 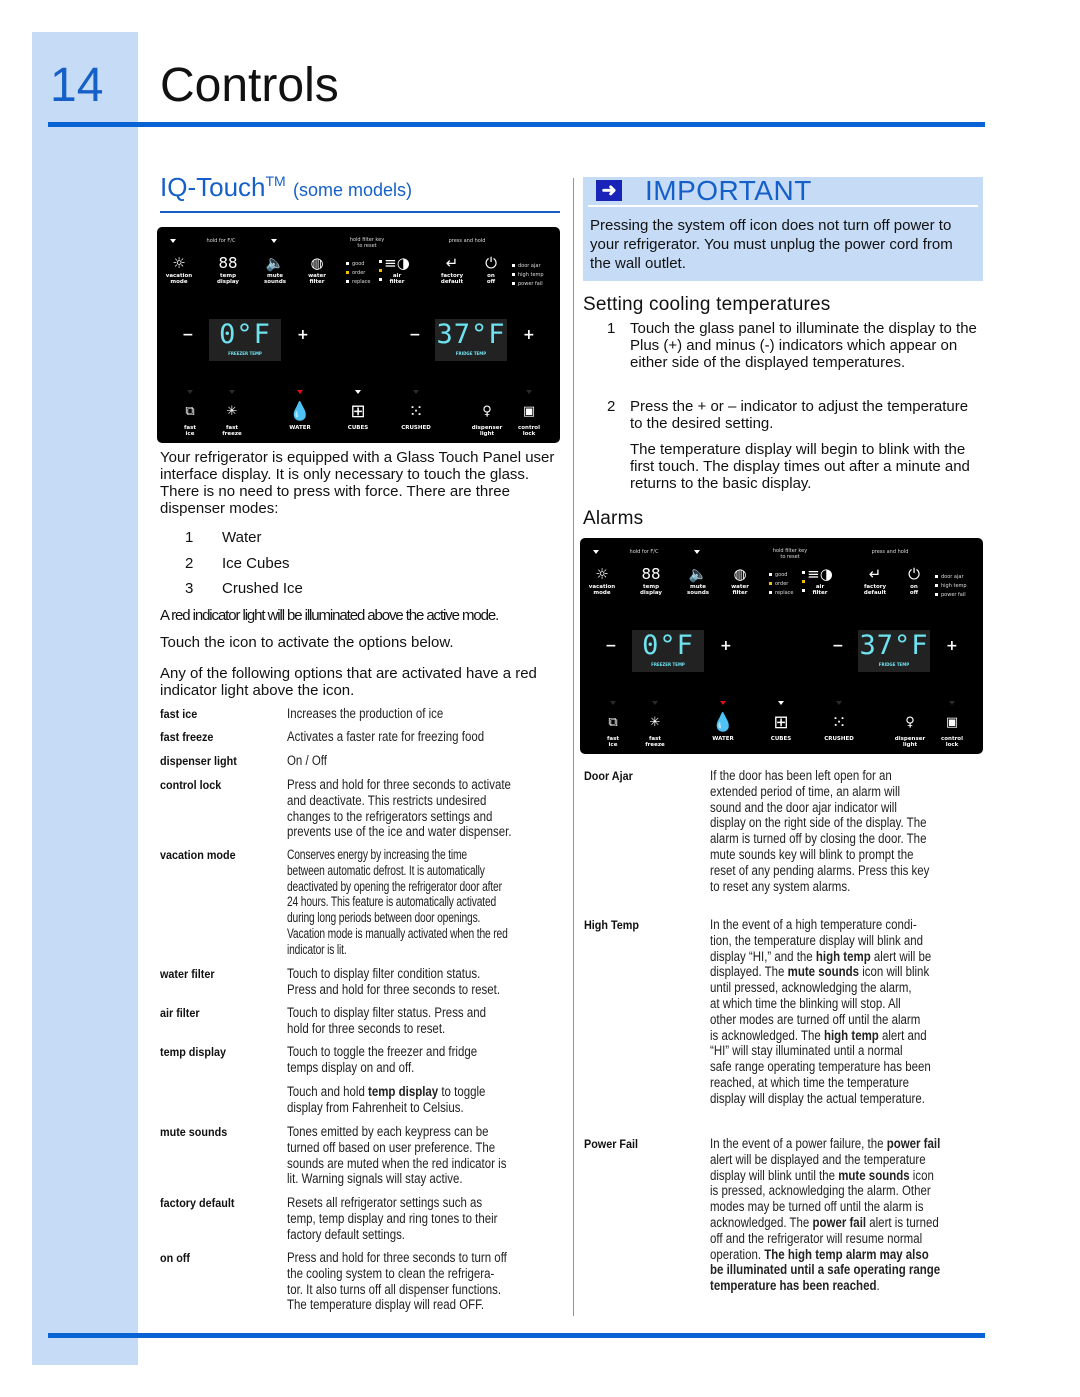 I want to click on chapter-number: 14, so click(x=77, y=85).